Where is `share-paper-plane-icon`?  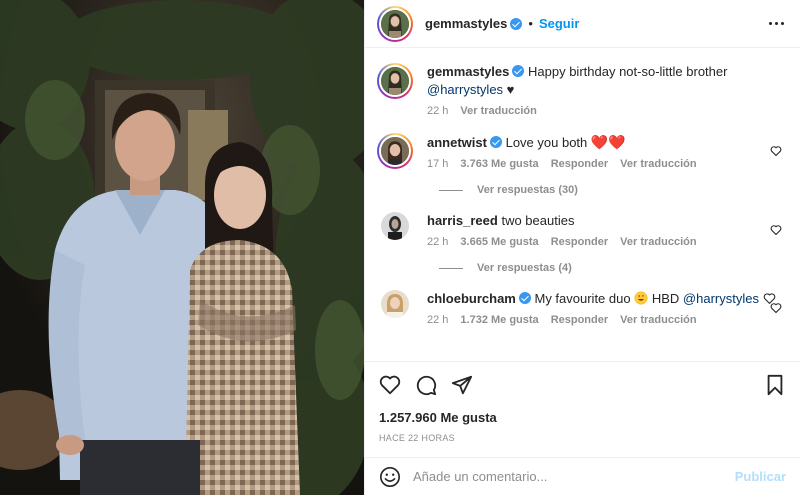 share-paper-plane-icon is located at coordinates (462, 385).